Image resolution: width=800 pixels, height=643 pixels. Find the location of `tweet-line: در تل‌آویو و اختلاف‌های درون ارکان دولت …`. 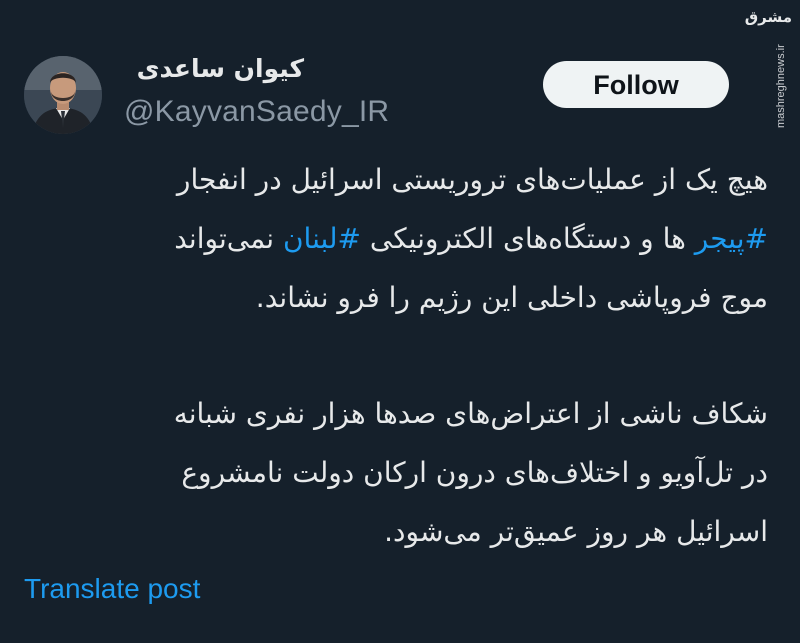

tweet-line: در تل‌آویو و اختلاف‌های درون ارکان دولت … is located at coordinates (396, 472).